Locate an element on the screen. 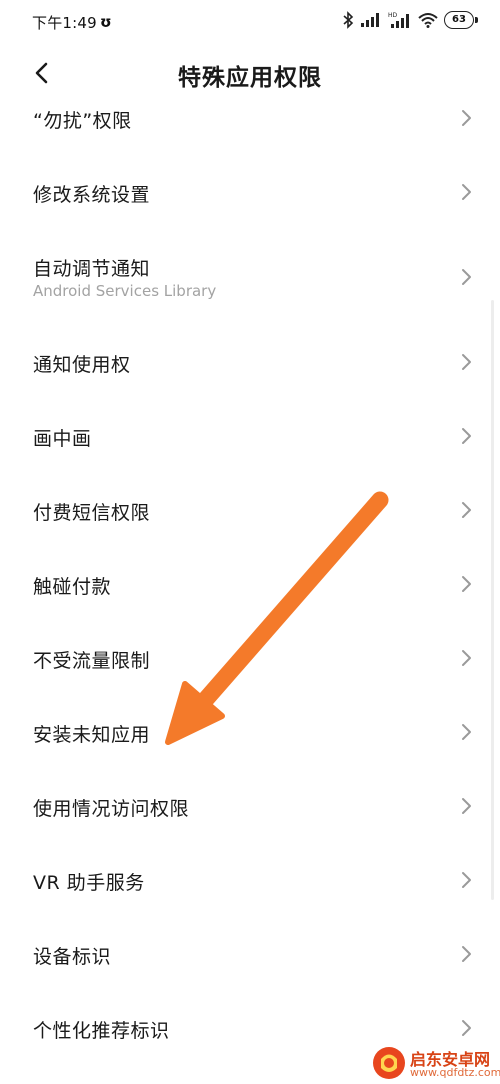 This screenshot has height=1084, width=500. list-item-picture-in-picture: 画中画 is located at coordinates (250, 437).